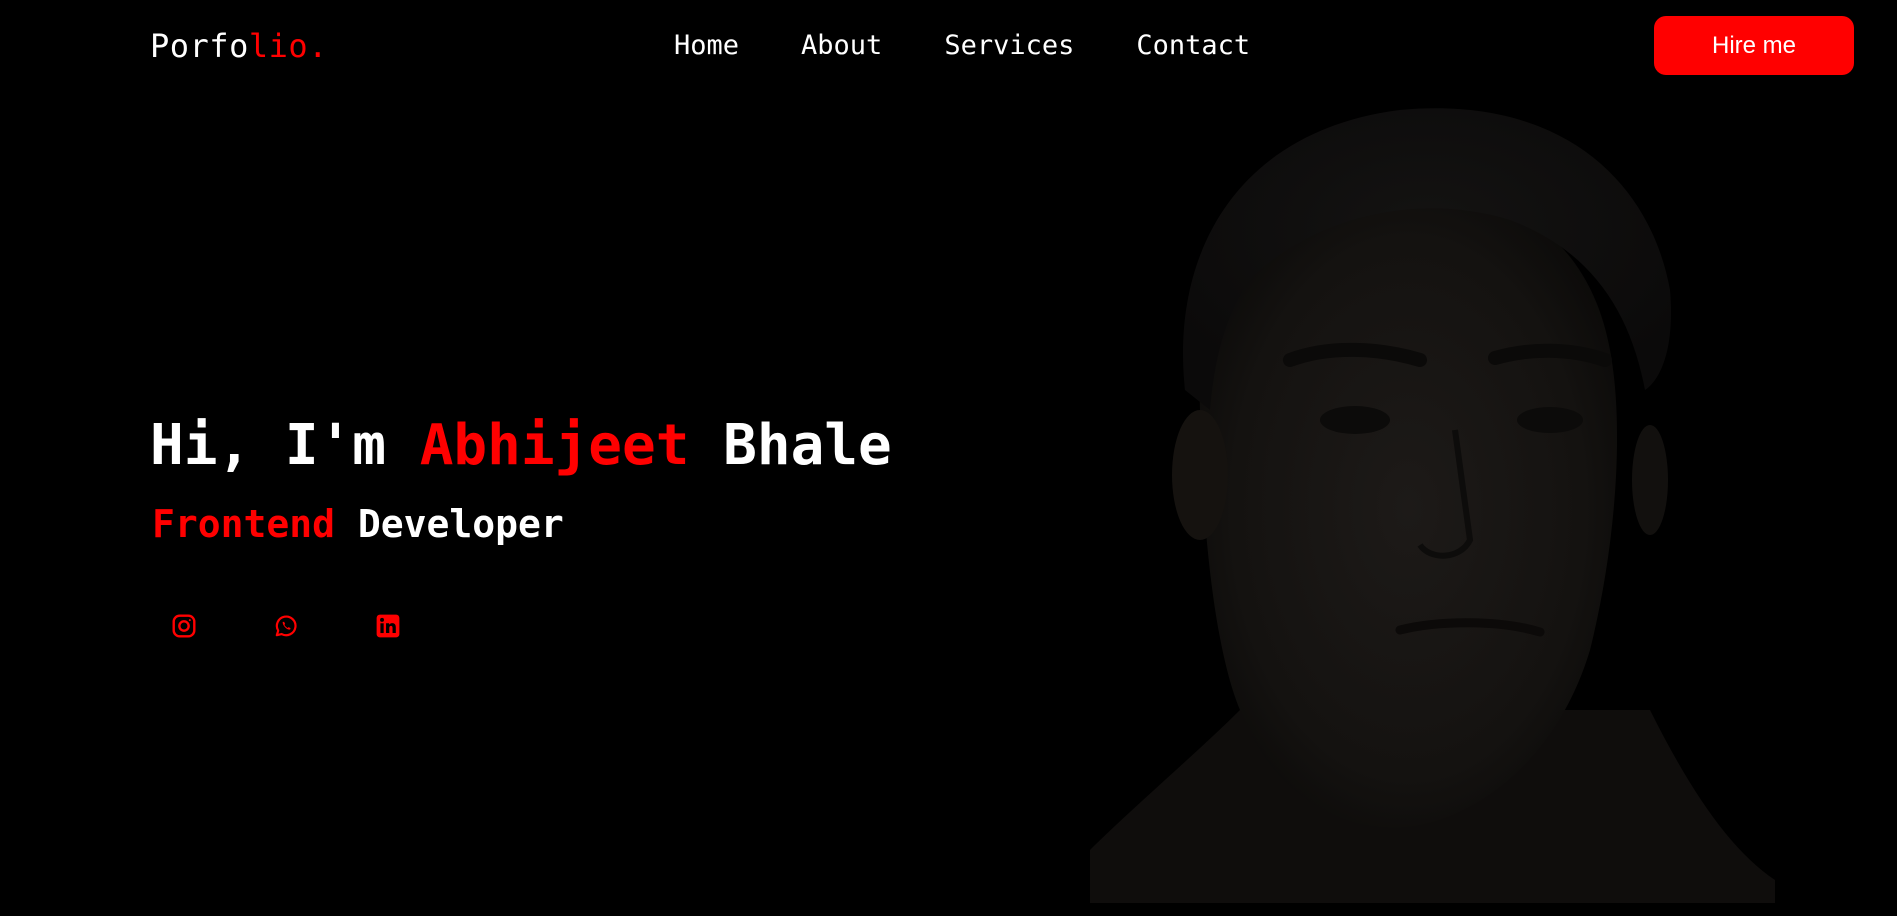  What do you see at coordinates (285, 445) in the screenshot?
I see `hero-greeting: Hi, I'm` at bounding box center [285, 445].